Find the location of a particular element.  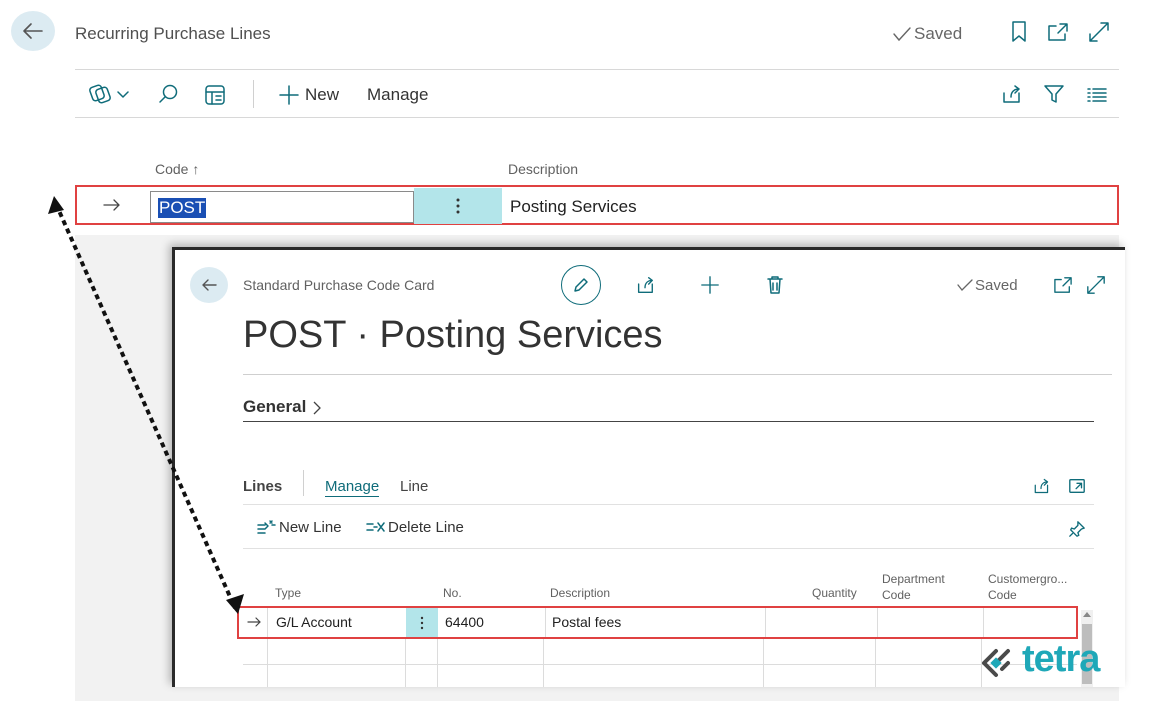

card-caption: Standard Purchase Code Card is located at coordinates (339, 285).